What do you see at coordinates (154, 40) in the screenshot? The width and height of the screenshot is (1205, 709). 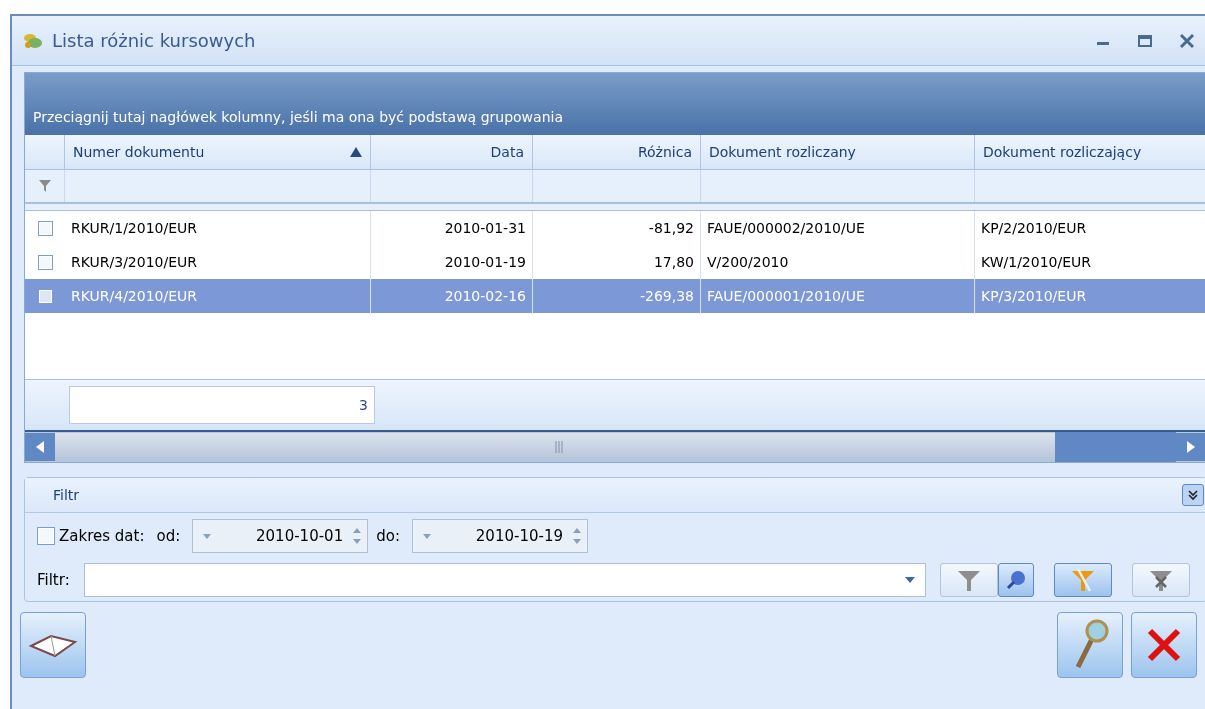 I see `window-title: Lista różnic kursowych` at bounding box center [154, 40].